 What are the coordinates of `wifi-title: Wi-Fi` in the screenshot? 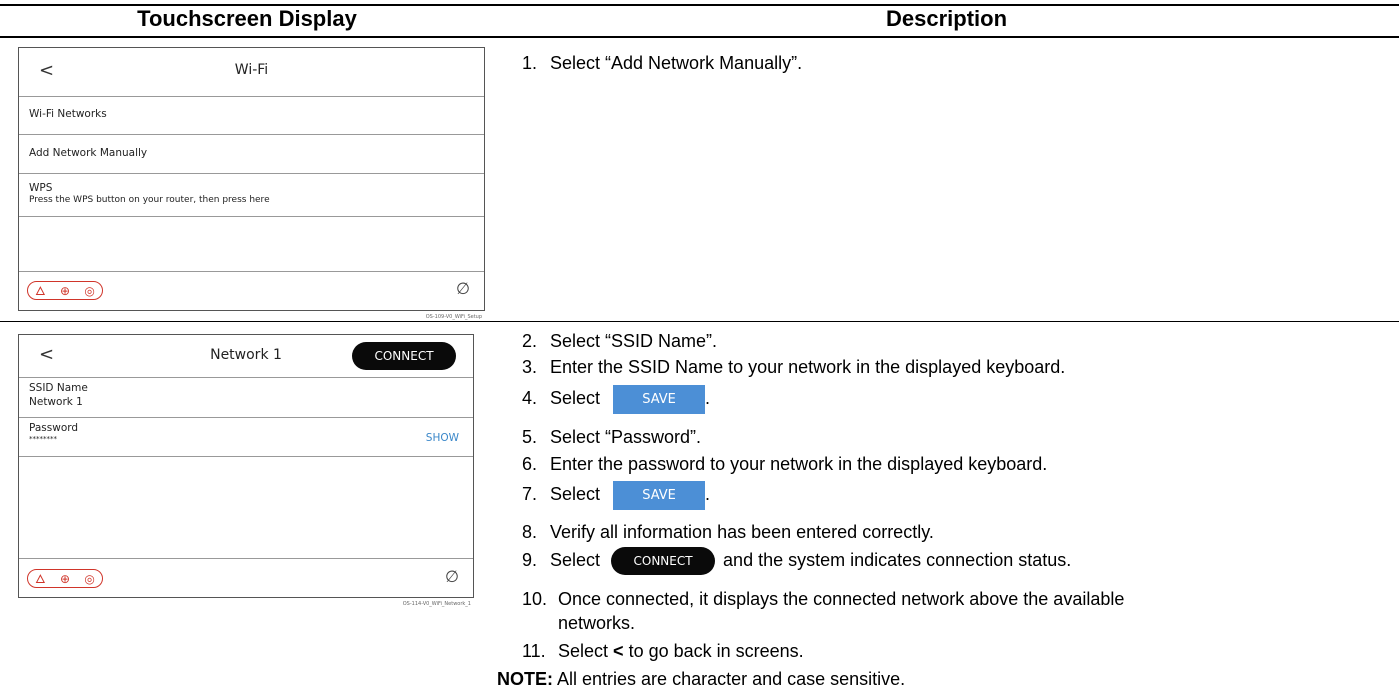 It's located at (251, 70).